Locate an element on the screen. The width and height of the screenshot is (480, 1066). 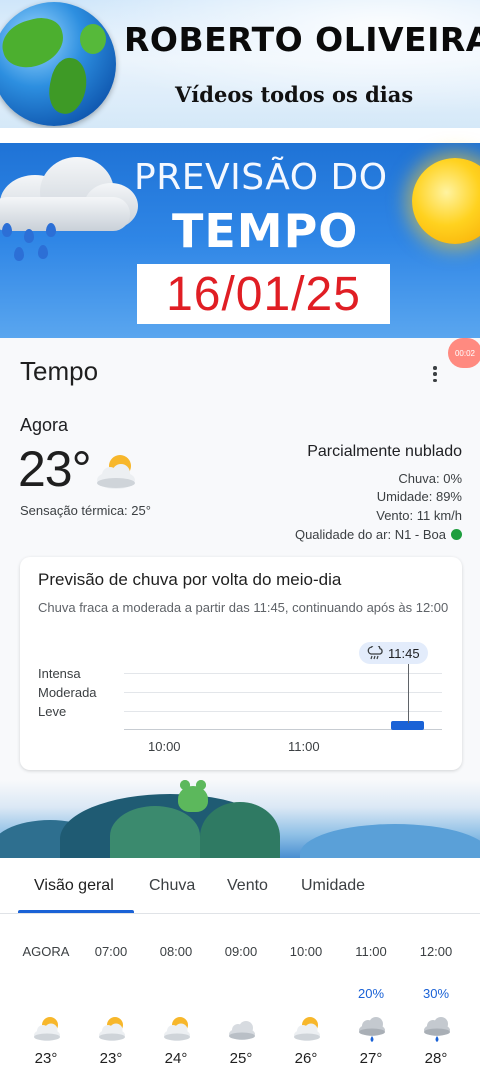
timer-badge: 00:02 is located at coordinates (464, 353).